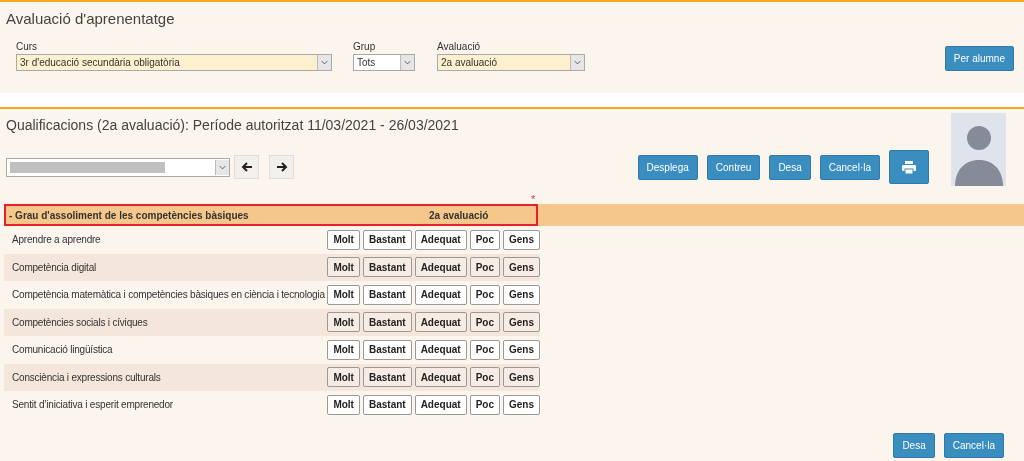 Image resolution: width=1024 pixels, height=461 pixels. I want to click on action-button: Desplega, so click(667, 167).